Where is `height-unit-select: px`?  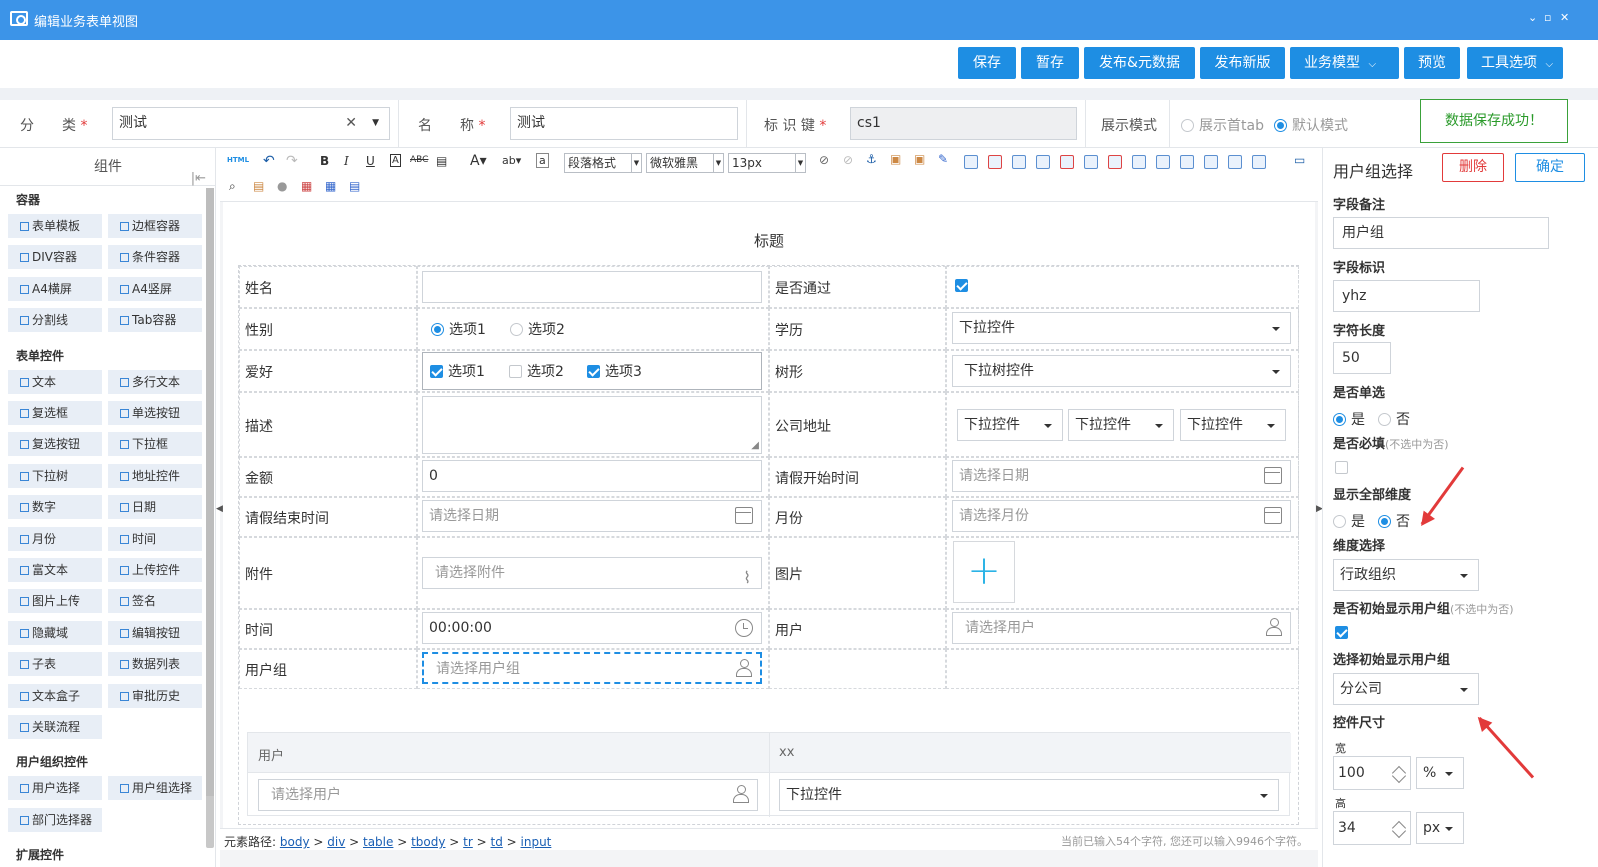 height-unit-select: px is located at coordinates (1440, 828).